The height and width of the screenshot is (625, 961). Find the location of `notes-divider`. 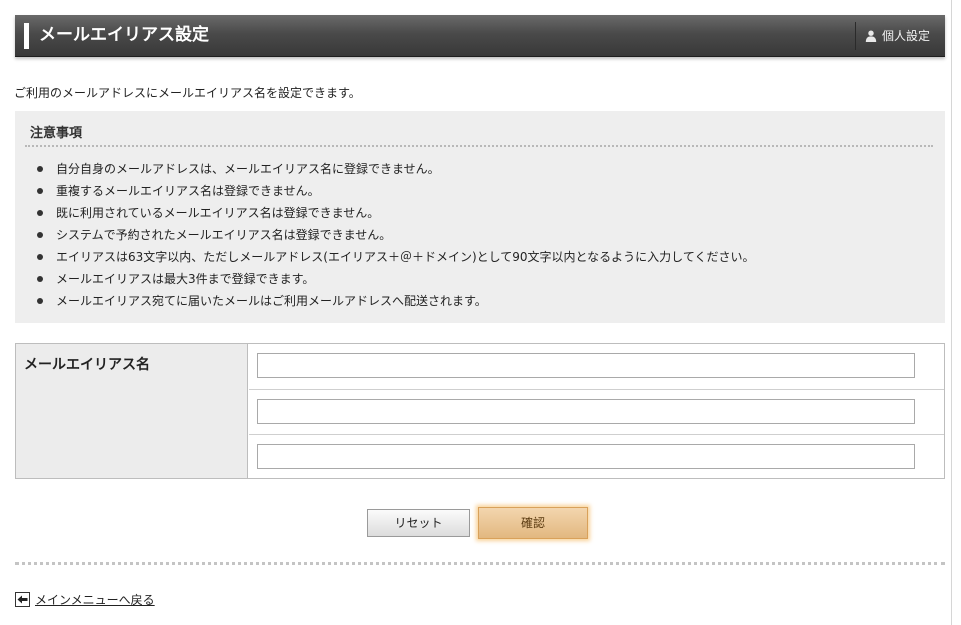

notes-divider is located at coordinates (479, 146).